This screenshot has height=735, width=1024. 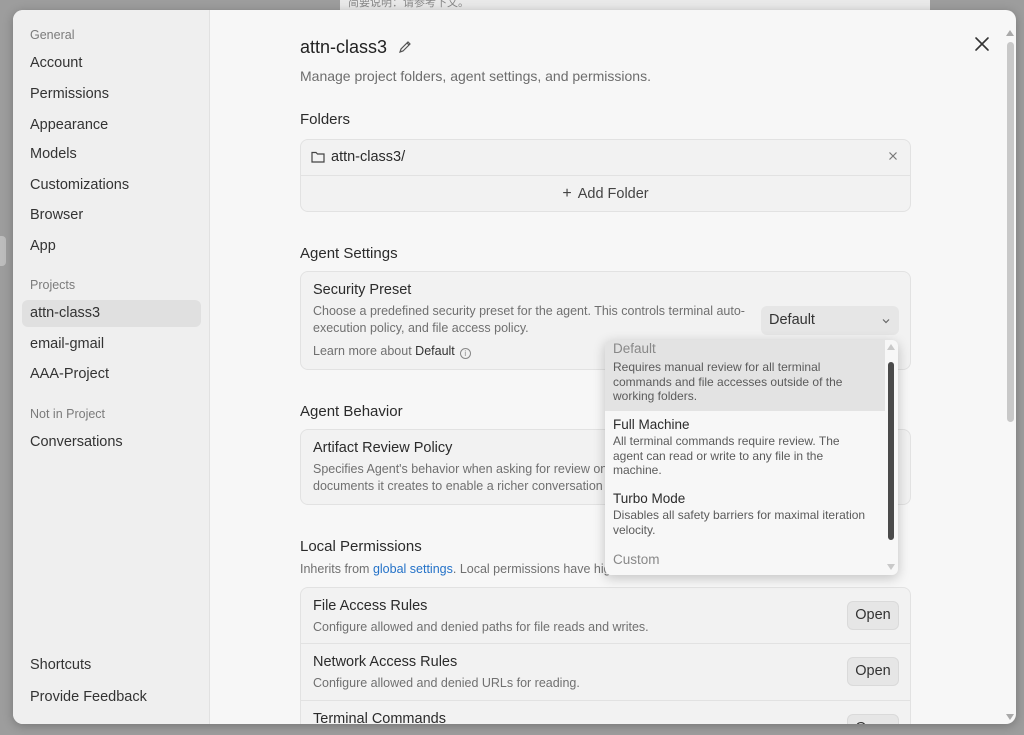 I want to click on folders-card: attn-class3/ + Add Folder, so click(x=605, y=175).